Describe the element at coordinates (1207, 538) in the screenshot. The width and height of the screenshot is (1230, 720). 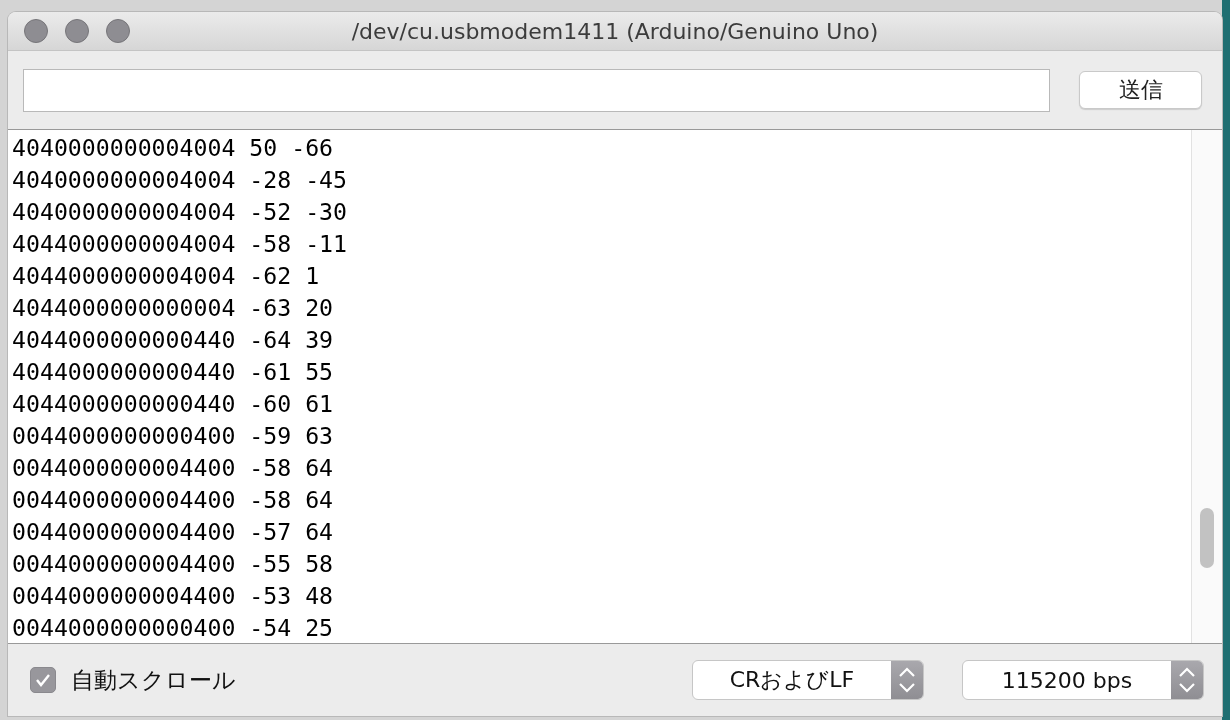
I see `scrollbar-thumb` at that location.